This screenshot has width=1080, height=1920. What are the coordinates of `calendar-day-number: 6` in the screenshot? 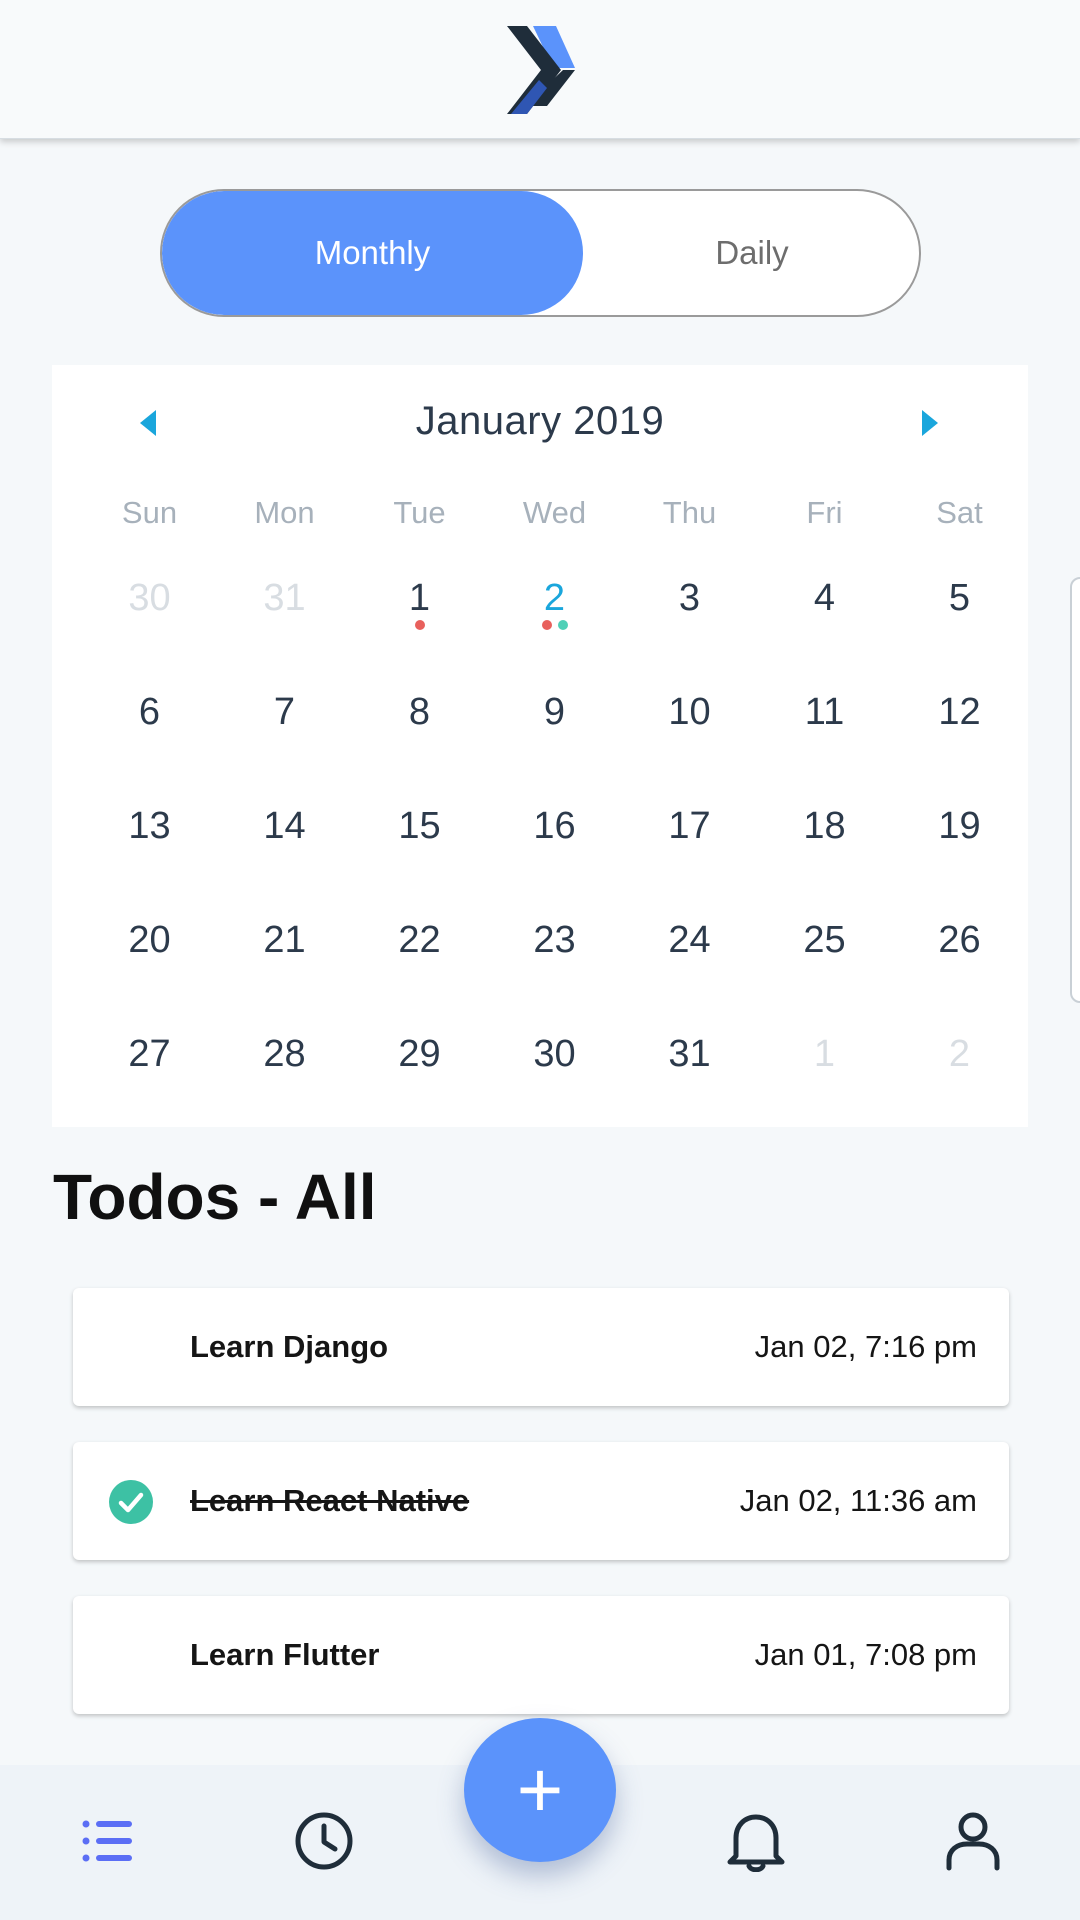 It's located at (149, 712).